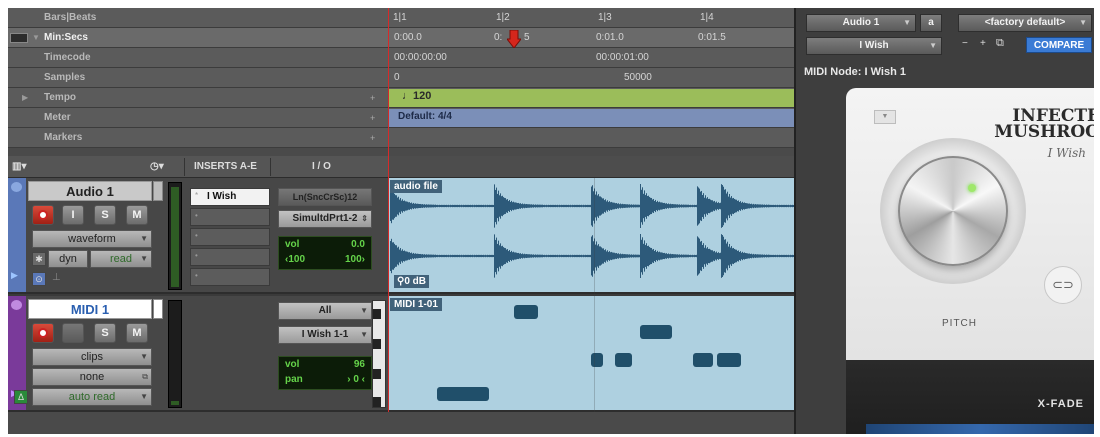 This screenshot has width=1100, height=437. I want to click on xfade-slider, so click(980, 429).